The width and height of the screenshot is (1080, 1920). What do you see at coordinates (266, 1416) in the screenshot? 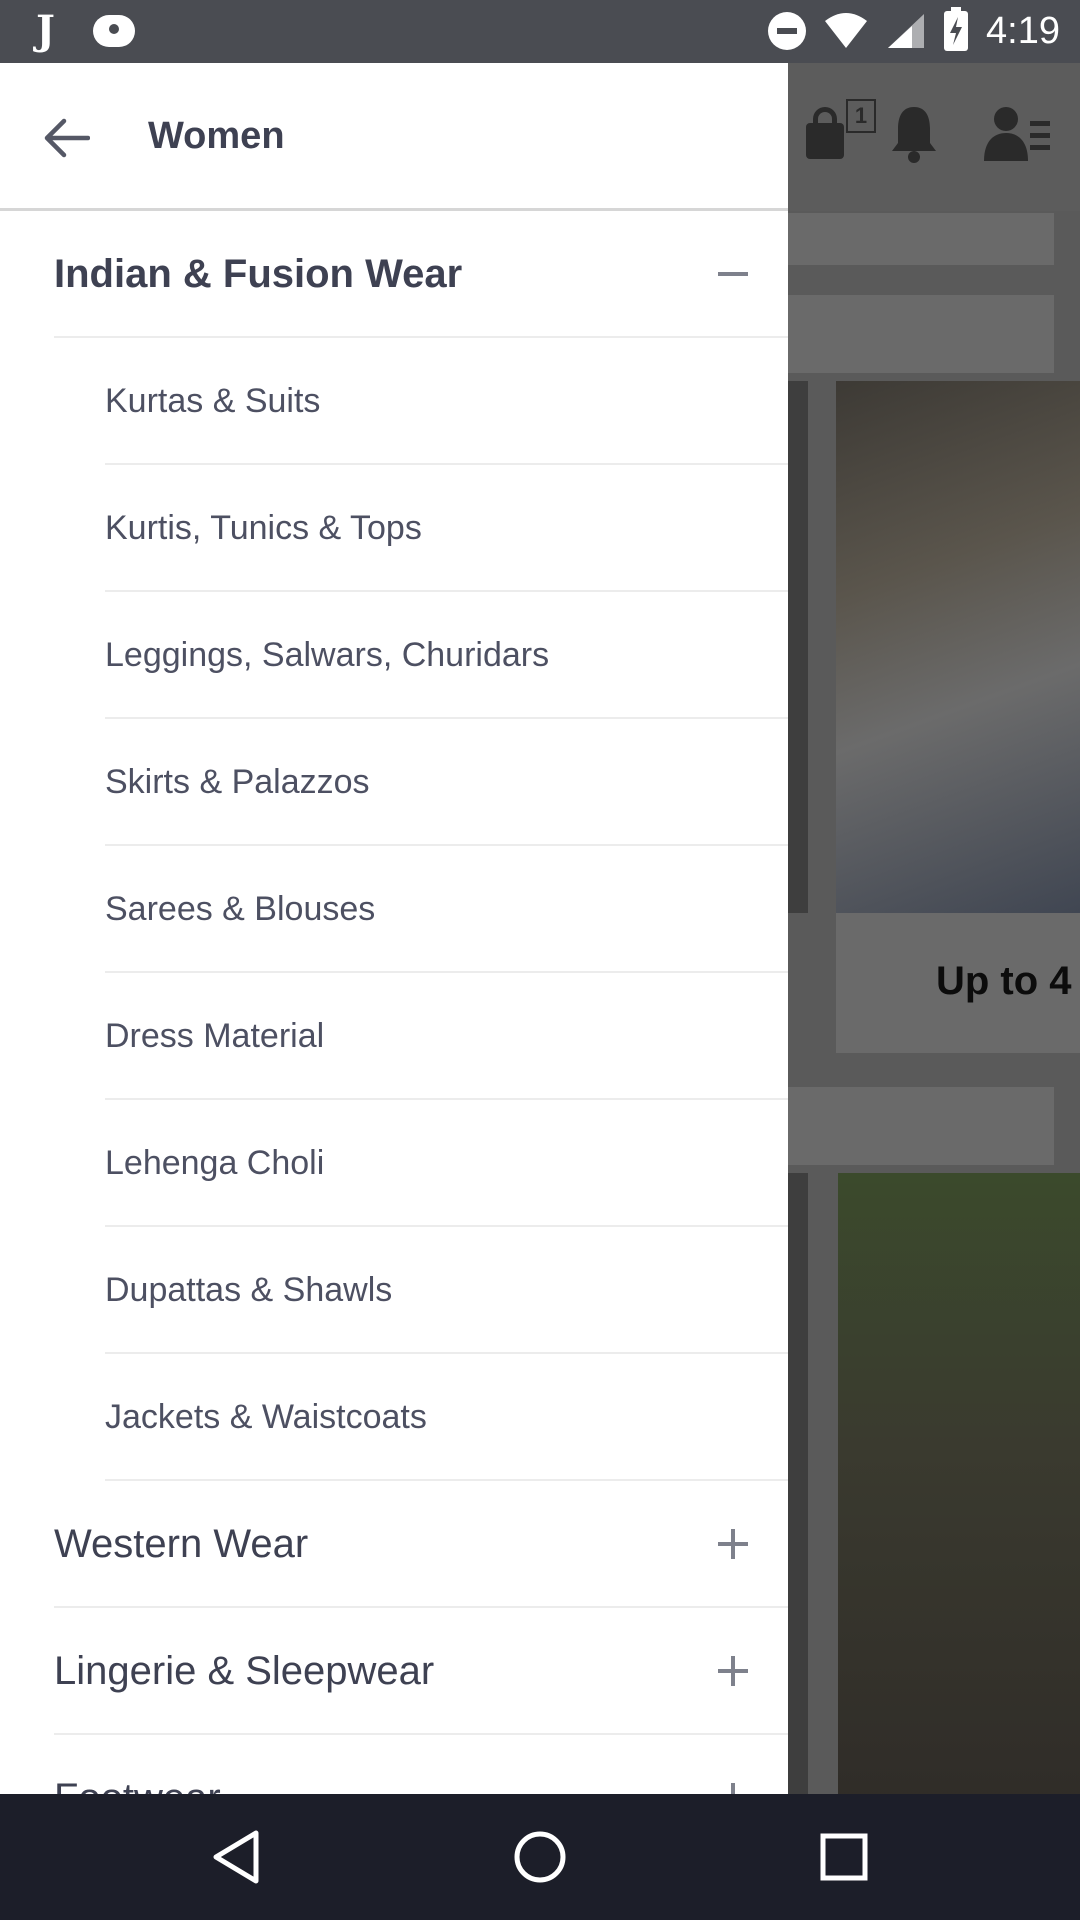
I see `subcategory-label: Jackets & Waistcoats` at bounding box center [266, 1416].